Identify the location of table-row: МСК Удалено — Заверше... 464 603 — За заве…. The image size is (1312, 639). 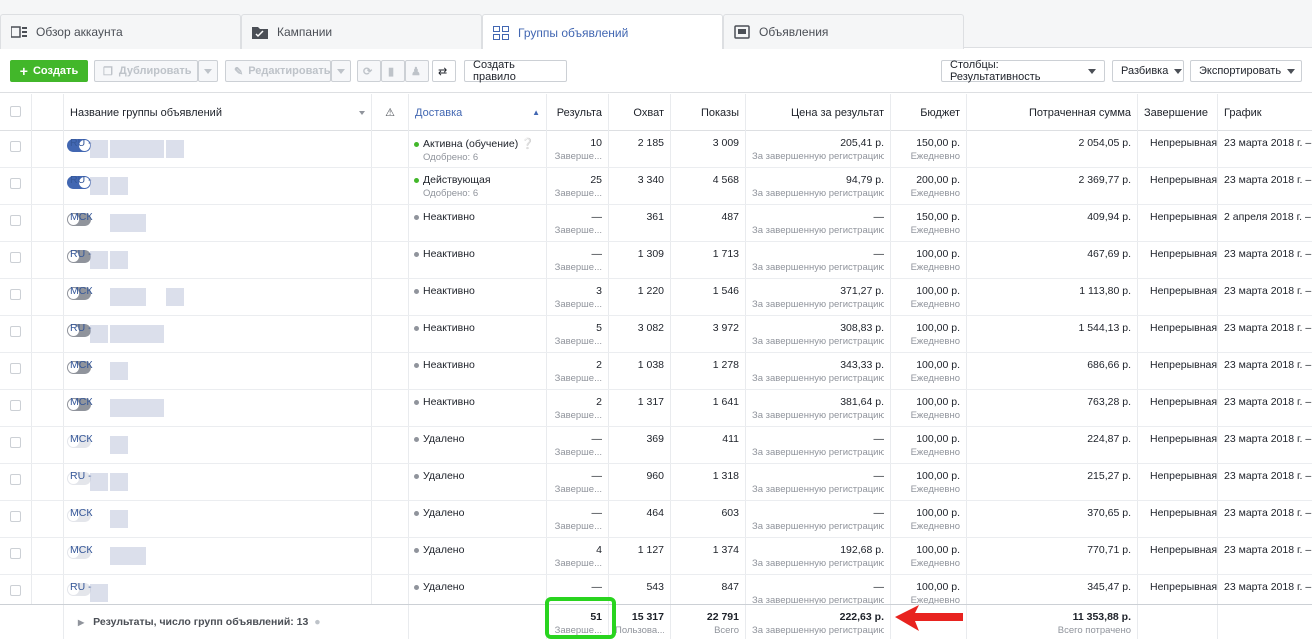
(656, 519).